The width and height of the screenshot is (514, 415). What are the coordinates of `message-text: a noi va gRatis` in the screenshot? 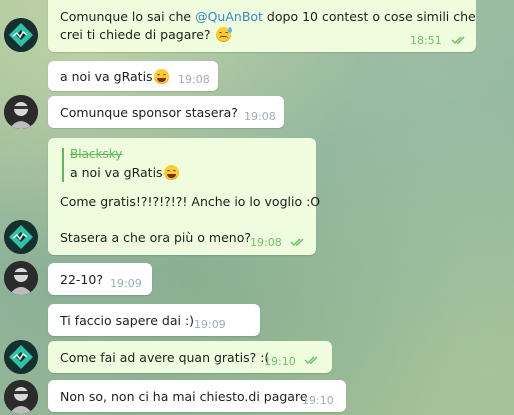 It's located at (114, 76).